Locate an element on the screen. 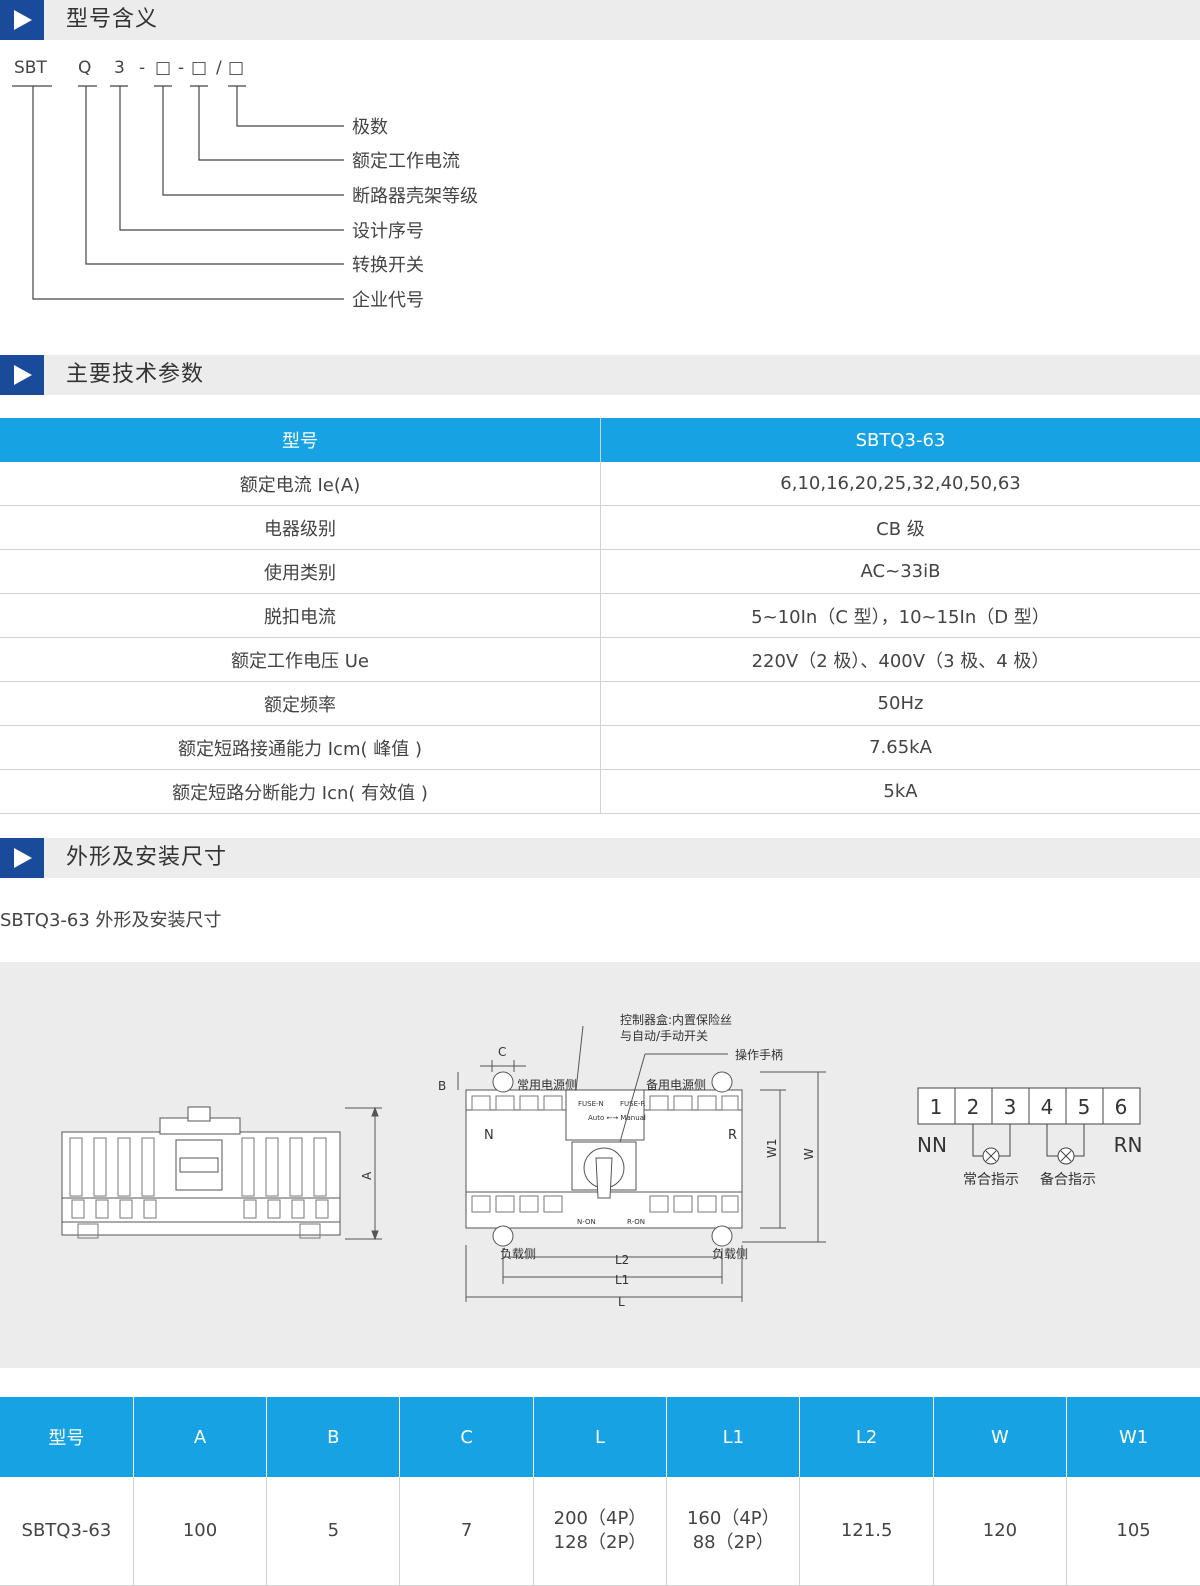 The image size is (1200, 1586). label-load-right: 负载侧 is located at coordinates (730, 1254).